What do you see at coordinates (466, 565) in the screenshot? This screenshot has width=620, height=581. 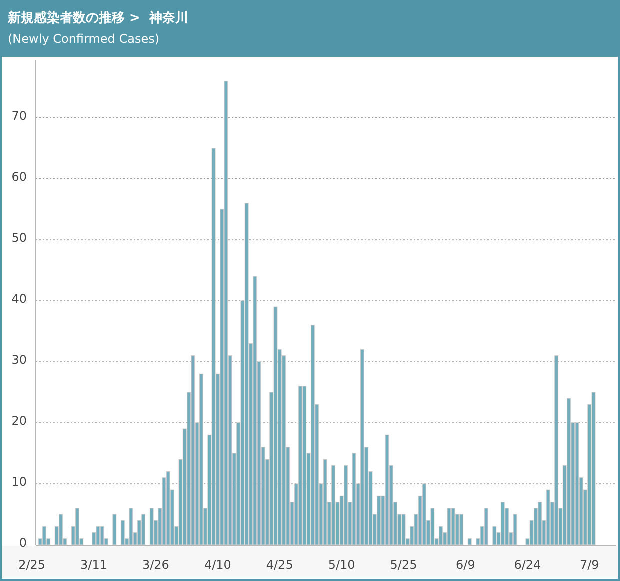 I see `x-tick-label: 6/9` at bounding box center [466, 565].